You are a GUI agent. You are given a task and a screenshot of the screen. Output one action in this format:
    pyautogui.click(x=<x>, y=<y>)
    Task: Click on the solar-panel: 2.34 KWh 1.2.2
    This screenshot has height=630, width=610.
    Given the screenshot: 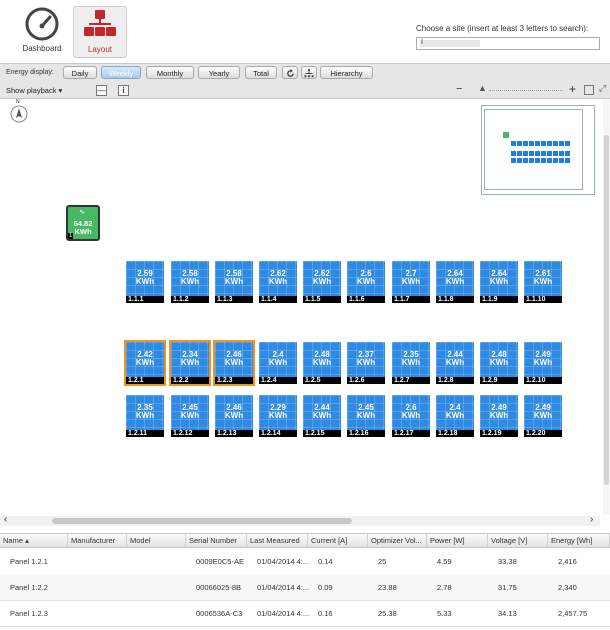 What is the action you would take?
    pyautogui.click(x=190, y=363)
    